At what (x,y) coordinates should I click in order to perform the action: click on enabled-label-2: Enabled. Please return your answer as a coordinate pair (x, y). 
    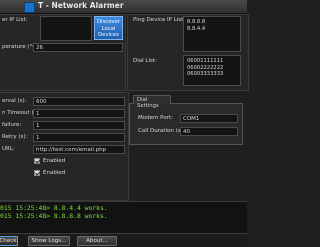
    Looking at the image, I should click on (54, 173).